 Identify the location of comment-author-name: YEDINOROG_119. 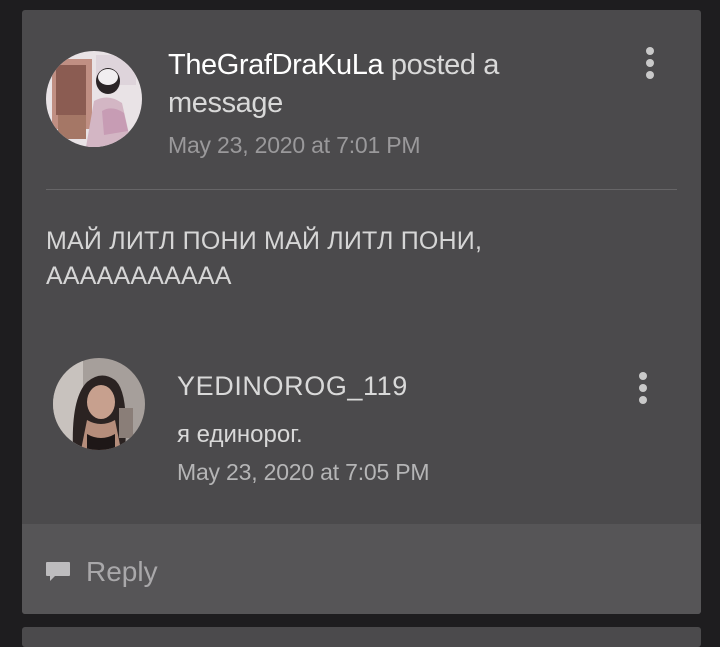
(292, 386).